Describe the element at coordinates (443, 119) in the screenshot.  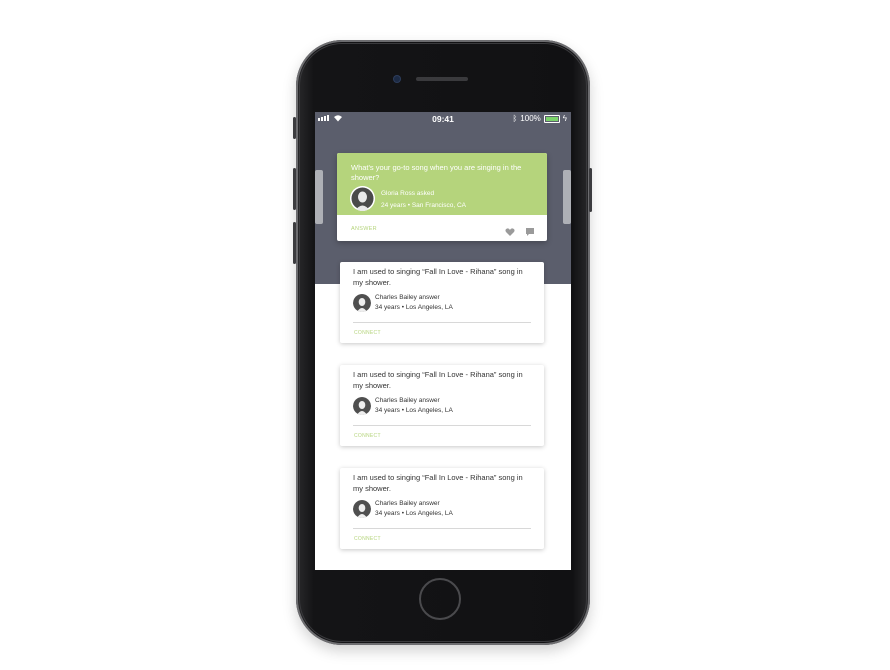
I see `status-bar: 09:41 ᛒ 100% ϟ` at that location.